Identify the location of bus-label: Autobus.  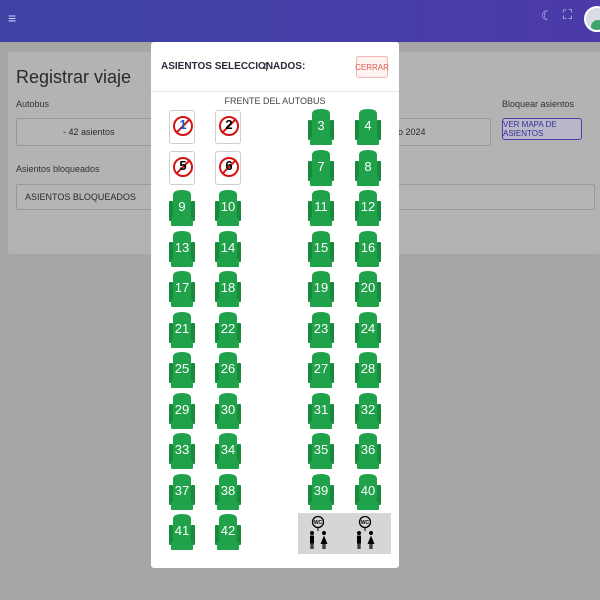
(33, 104).